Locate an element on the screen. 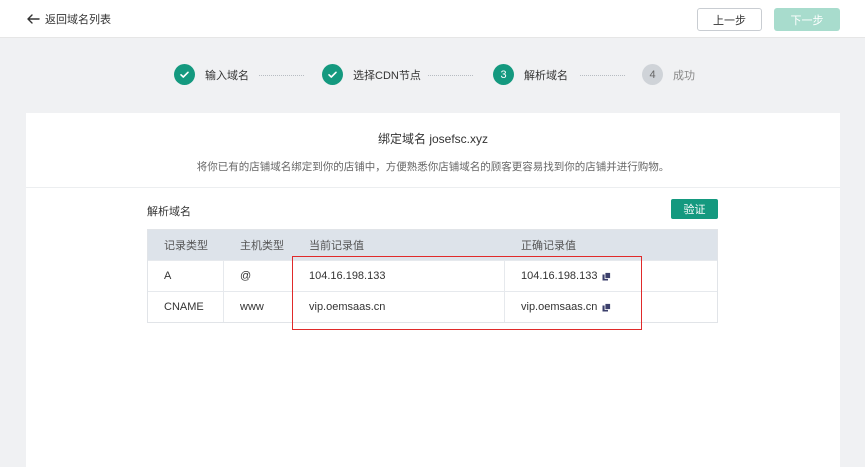  table-row: CNAME www vip.oemsaas.cn vip.oemsaas.cn is located at coordinates (432, 306).